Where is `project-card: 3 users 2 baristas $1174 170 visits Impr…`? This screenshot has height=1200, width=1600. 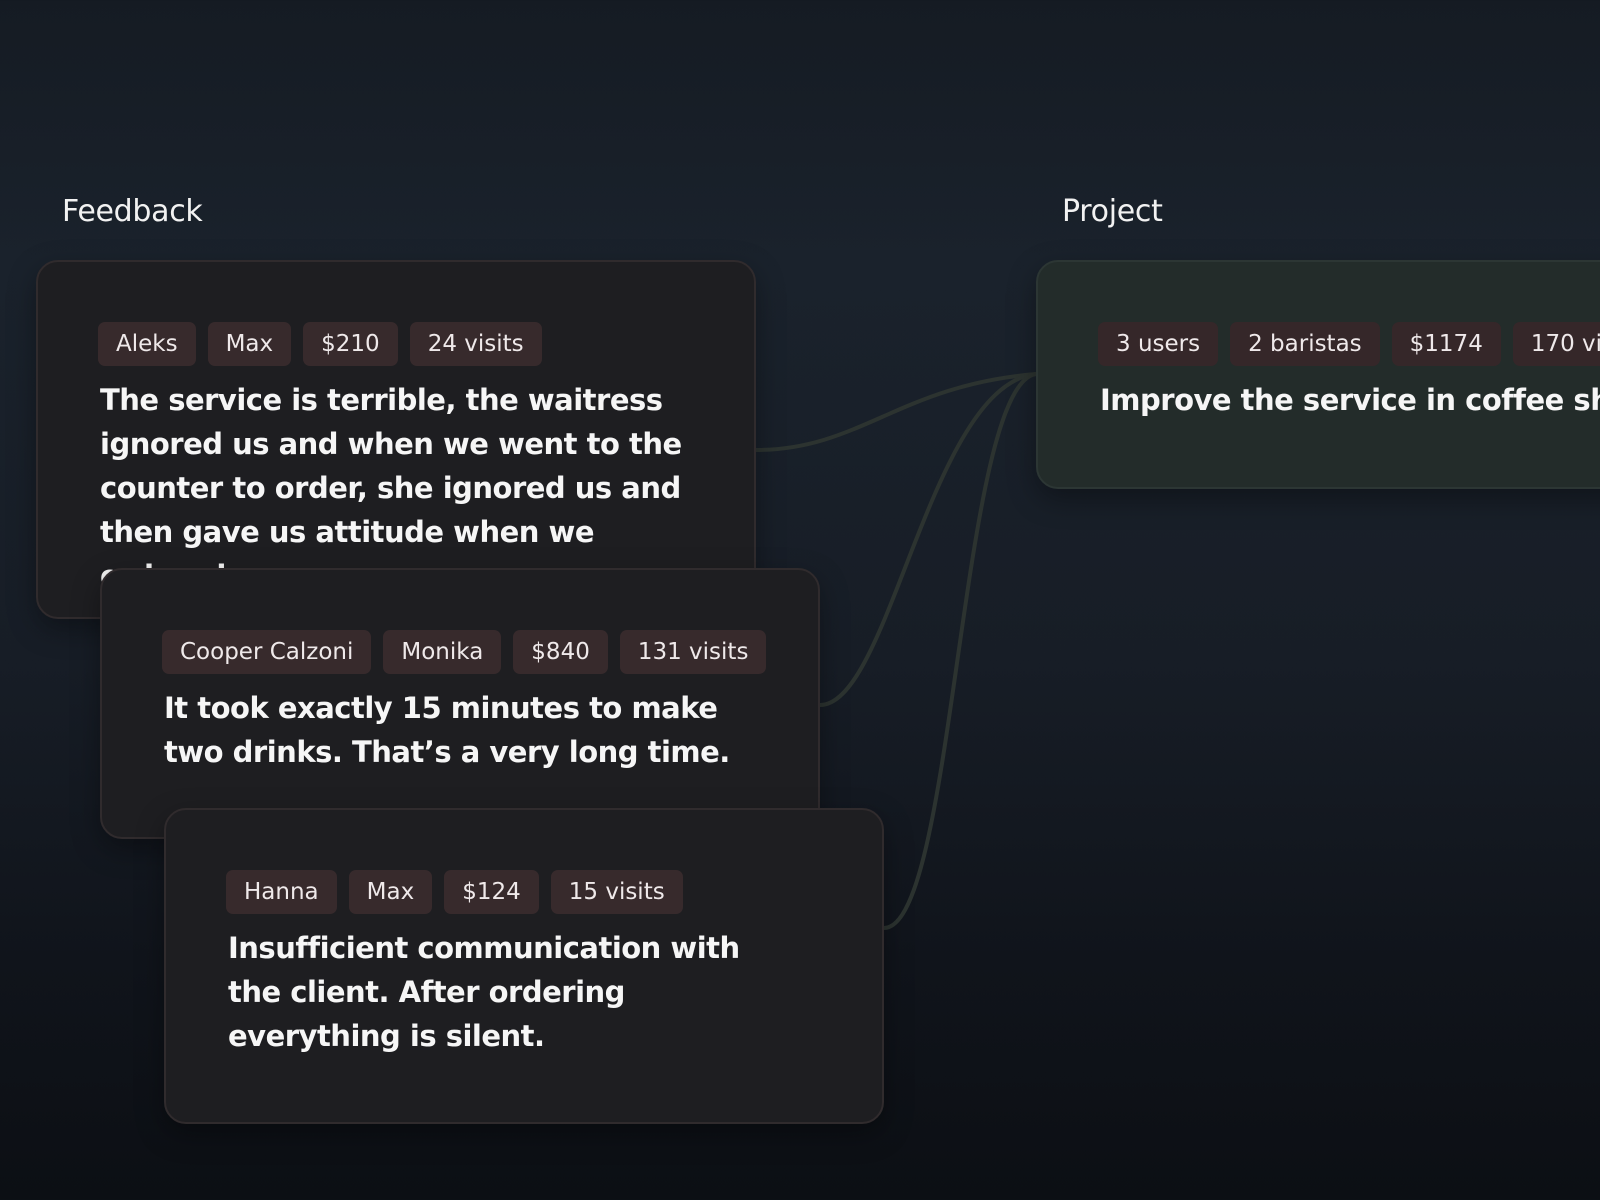 project-card: 3 users 2 baristas $1174 170 visits Impr… is located at coordinates (1318, 374).